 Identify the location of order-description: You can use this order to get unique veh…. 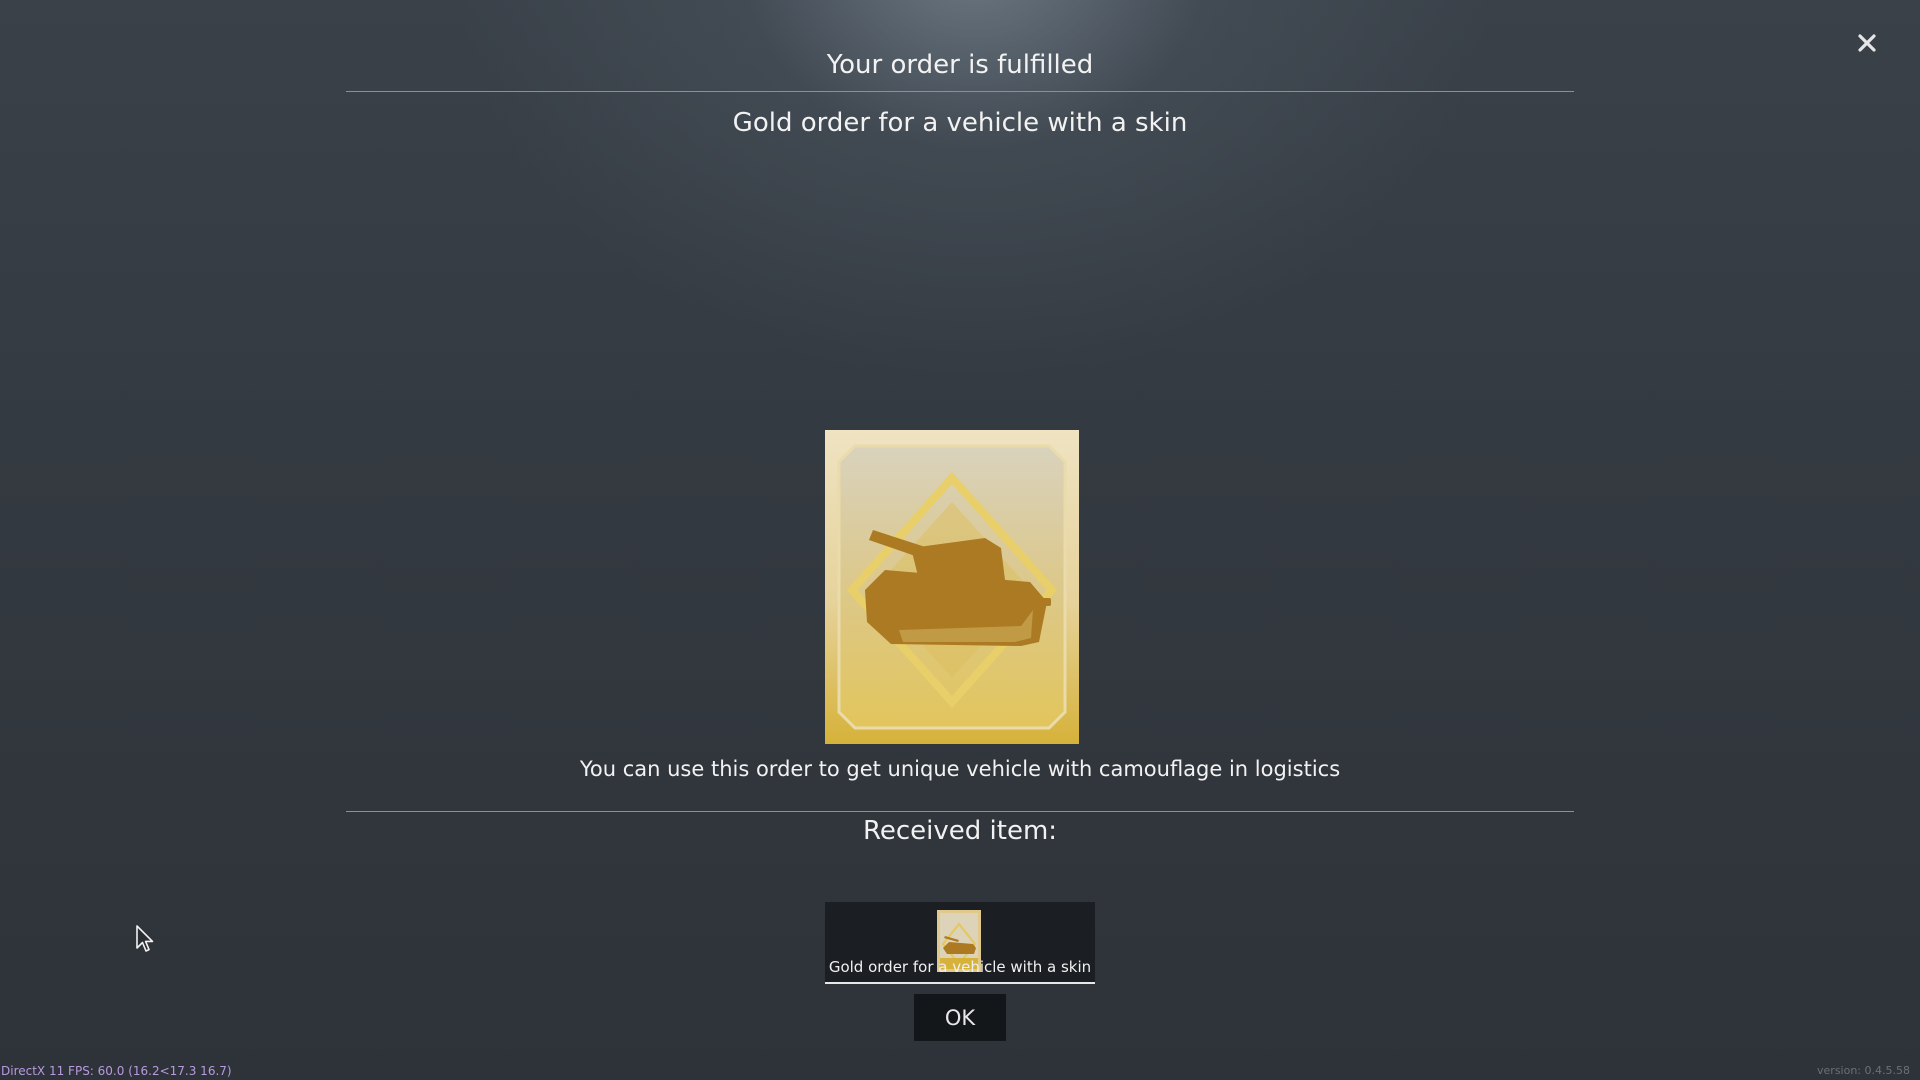
(960, 769).